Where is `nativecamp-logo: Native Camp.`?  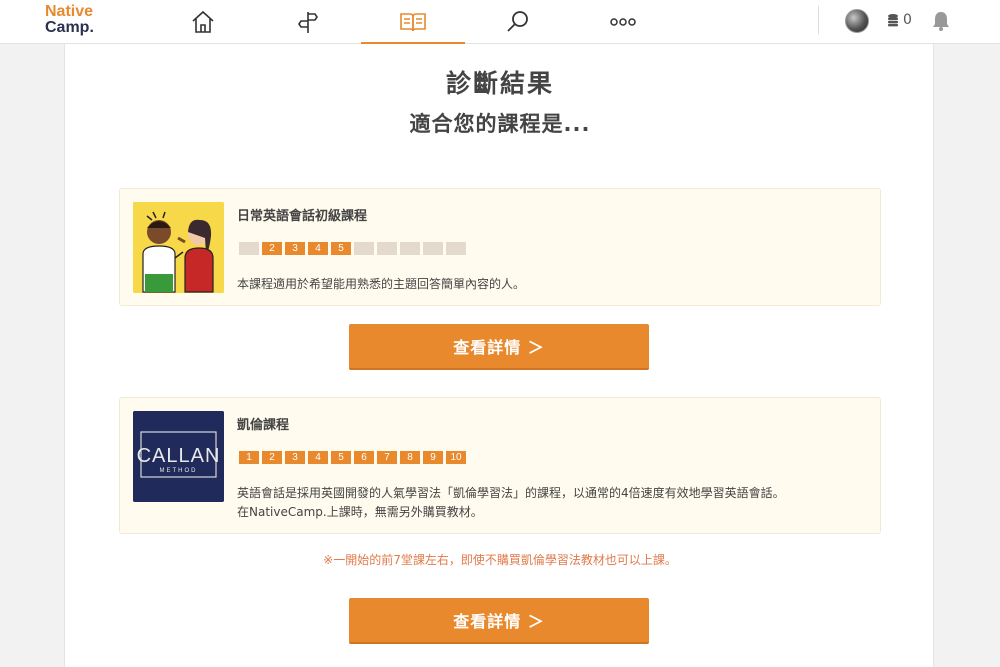
nativecamp-logo: Native Camp. is located at coordinates (69, 20).